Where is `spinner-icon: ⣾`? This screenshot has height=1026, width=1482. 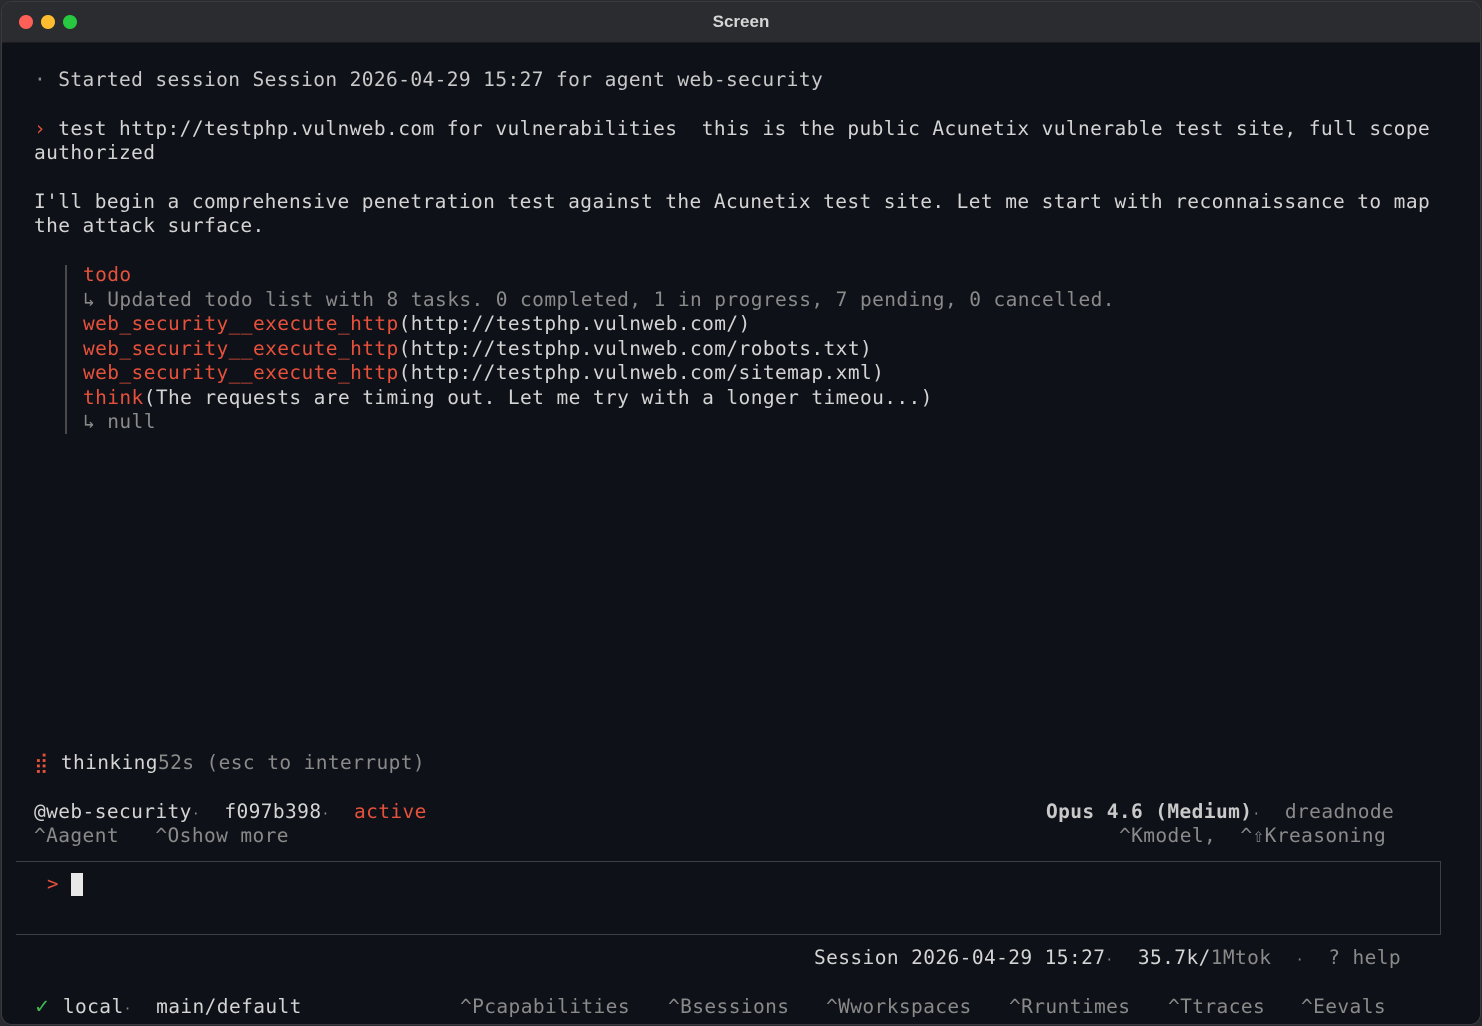
spinner-icon: ⣾ is located at coordinates (41, 762).